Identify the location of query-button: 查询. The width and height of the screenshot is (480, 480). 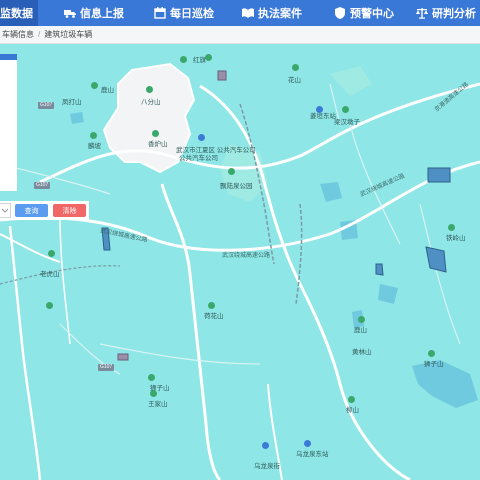
(31, 210).